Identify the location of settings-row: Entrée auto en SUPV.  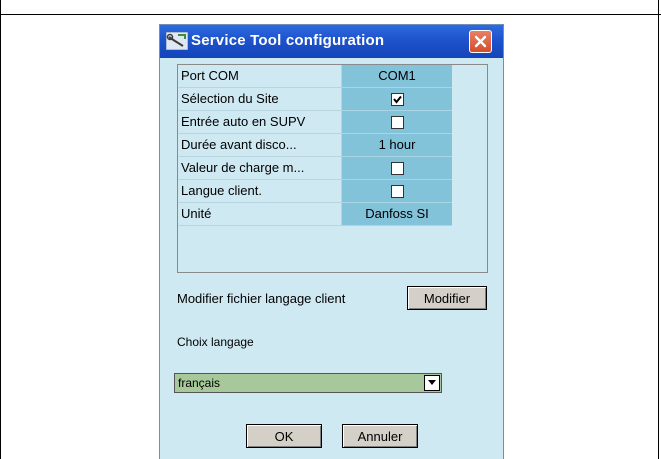
(332, 122).